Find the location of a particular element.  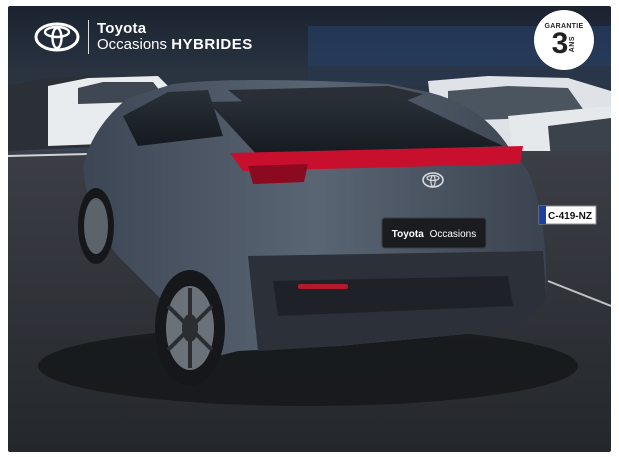

warranty-unit: ANS is located at coordinates (573, 44).